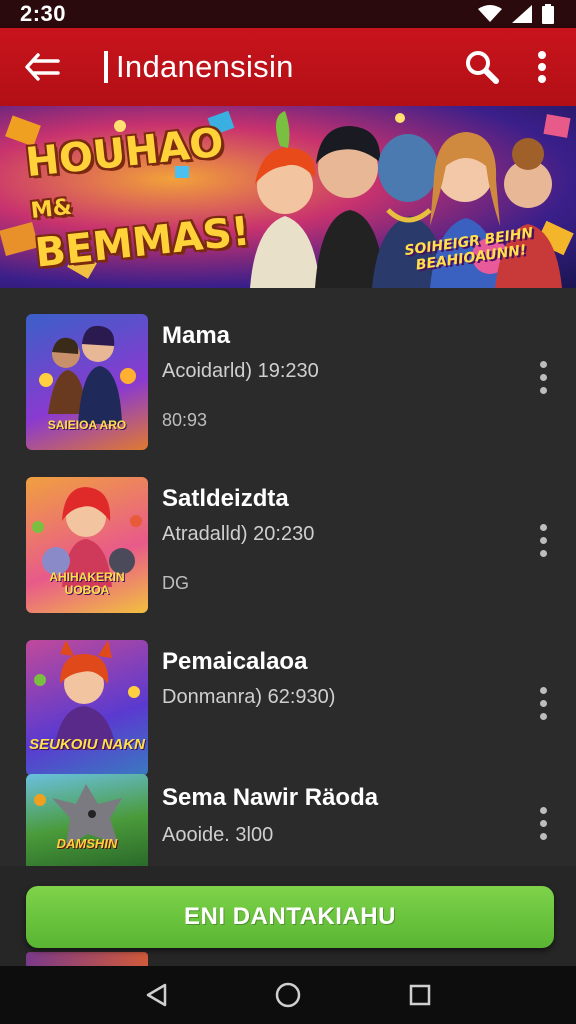 This screenshot has height=1024, width=576. I want to click on nav-recents-button, so click(420, 995).